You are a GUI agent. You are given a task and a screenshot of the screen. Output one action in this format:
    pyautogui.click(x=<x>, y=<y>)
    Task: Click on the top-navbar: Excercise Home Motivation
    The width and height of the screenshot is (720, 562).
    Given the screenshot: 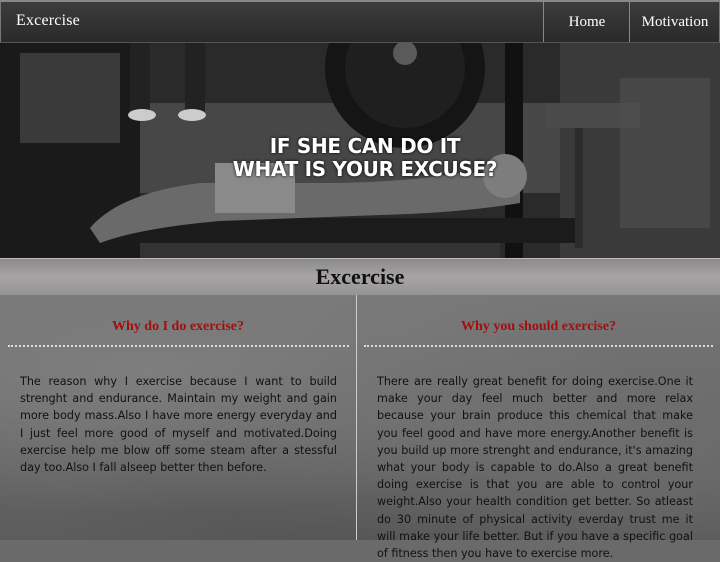 What is the action you would take?
    pyautogui.click(x=360, y=21)
    